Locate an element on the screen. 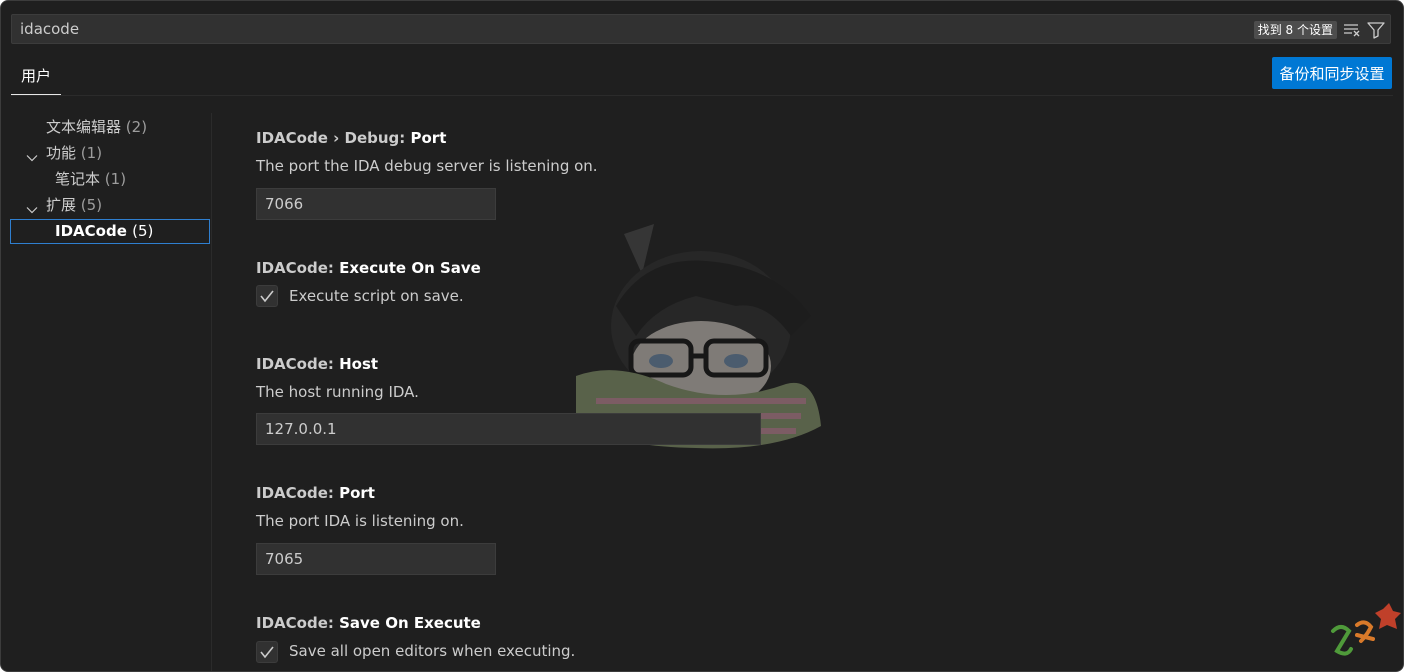  setting-title-execute-on-save: IDACode: Execute On Save is located at coordinates (368, 268).